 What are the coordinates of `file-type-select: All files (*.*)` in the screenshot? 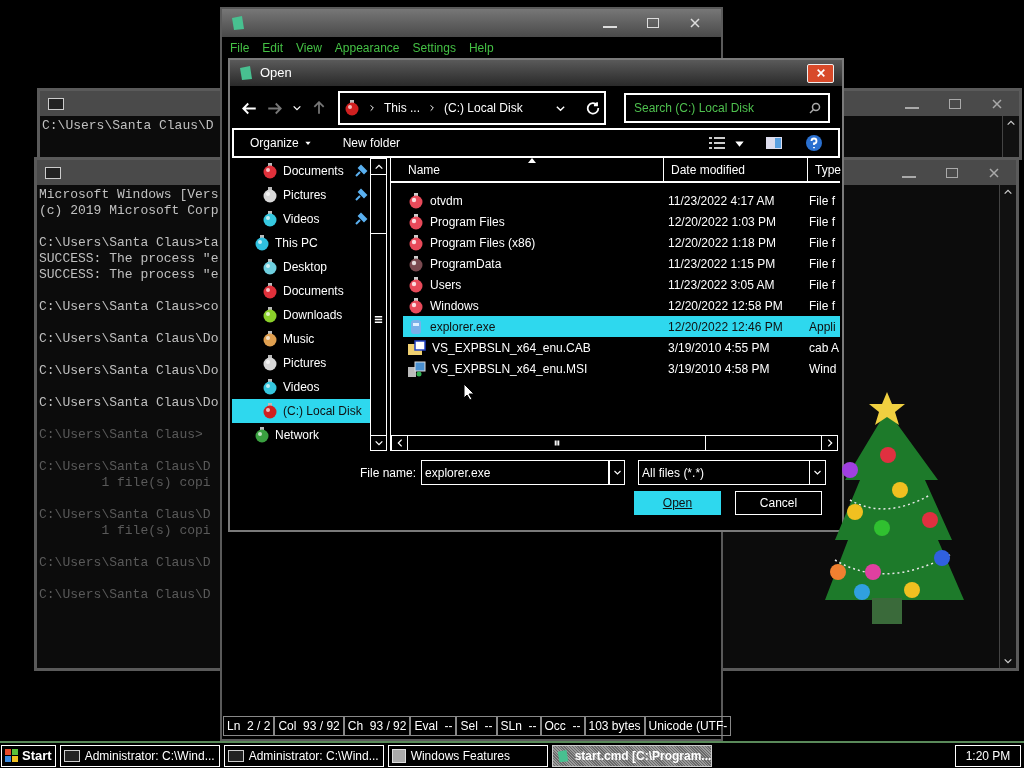 It's located at (732, 472).